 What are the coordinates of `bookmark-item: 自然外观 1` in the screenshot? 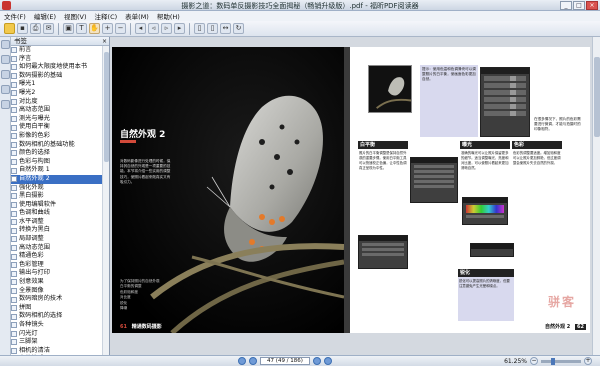 It's located at (56, 170).